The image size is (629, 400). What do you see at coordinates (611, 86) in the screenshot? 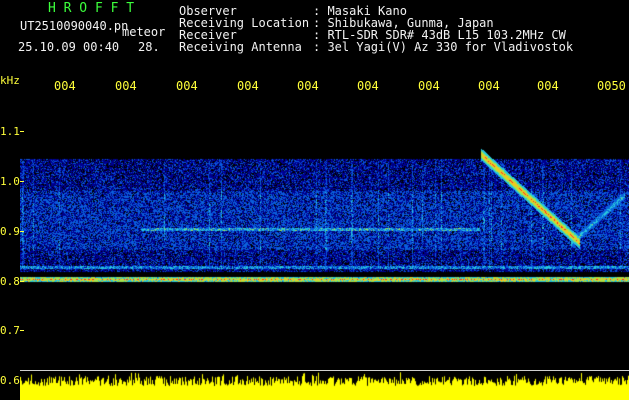
I see `x-tick-label: 0050` at bounding box center [611, 86].